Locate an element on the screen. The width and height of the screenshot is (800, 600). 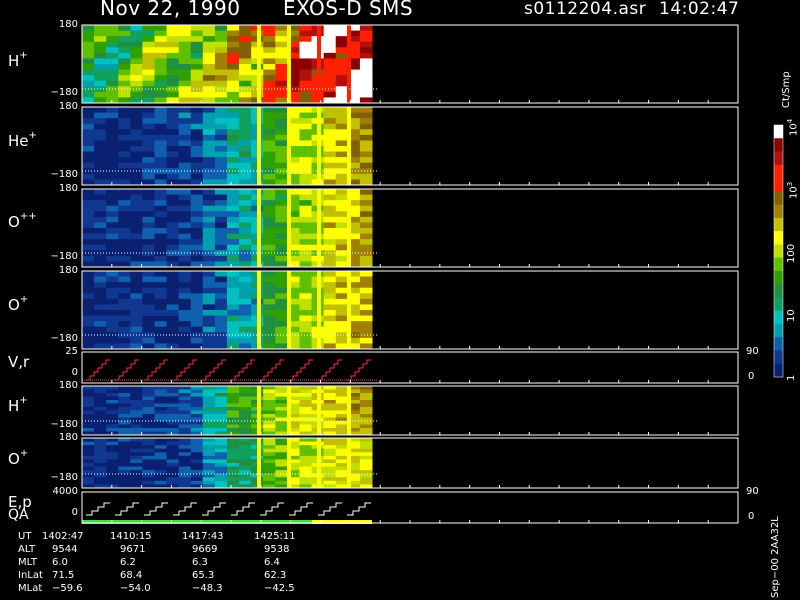
right-tick-top: 90 is located at coordinates (752, 351).